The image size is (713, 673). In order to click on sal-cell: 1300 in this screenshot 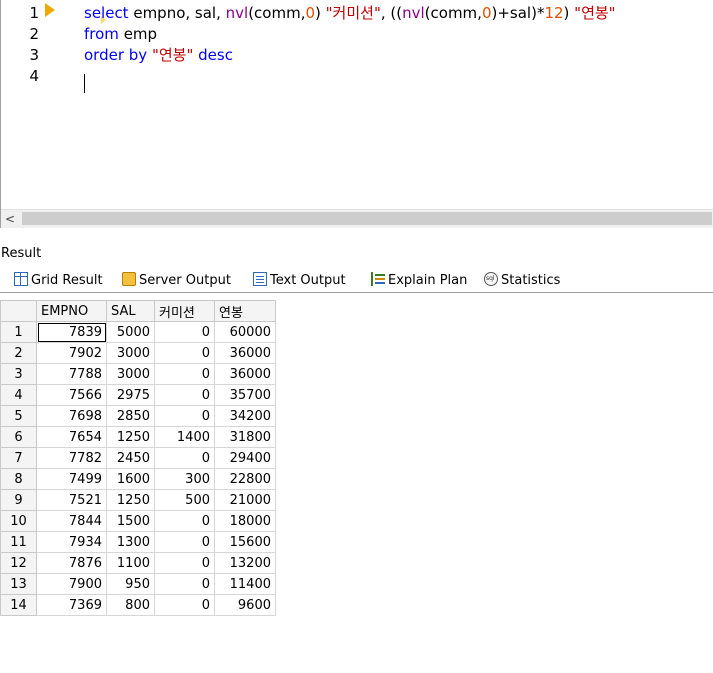, I will do `click(130, 542)`.